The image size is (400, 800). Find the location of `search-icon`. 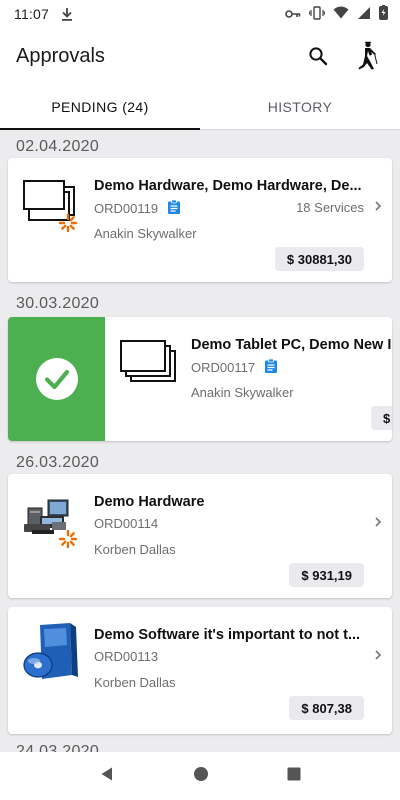

search-icon is located at coordinates (318, 56).